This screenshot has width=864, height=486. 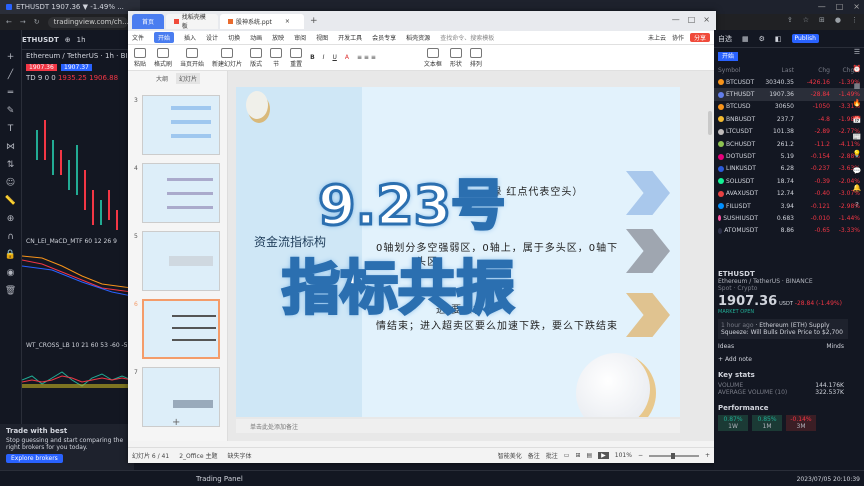 I want to click on settings-icon: ⚙, so click(x=762, y=39).